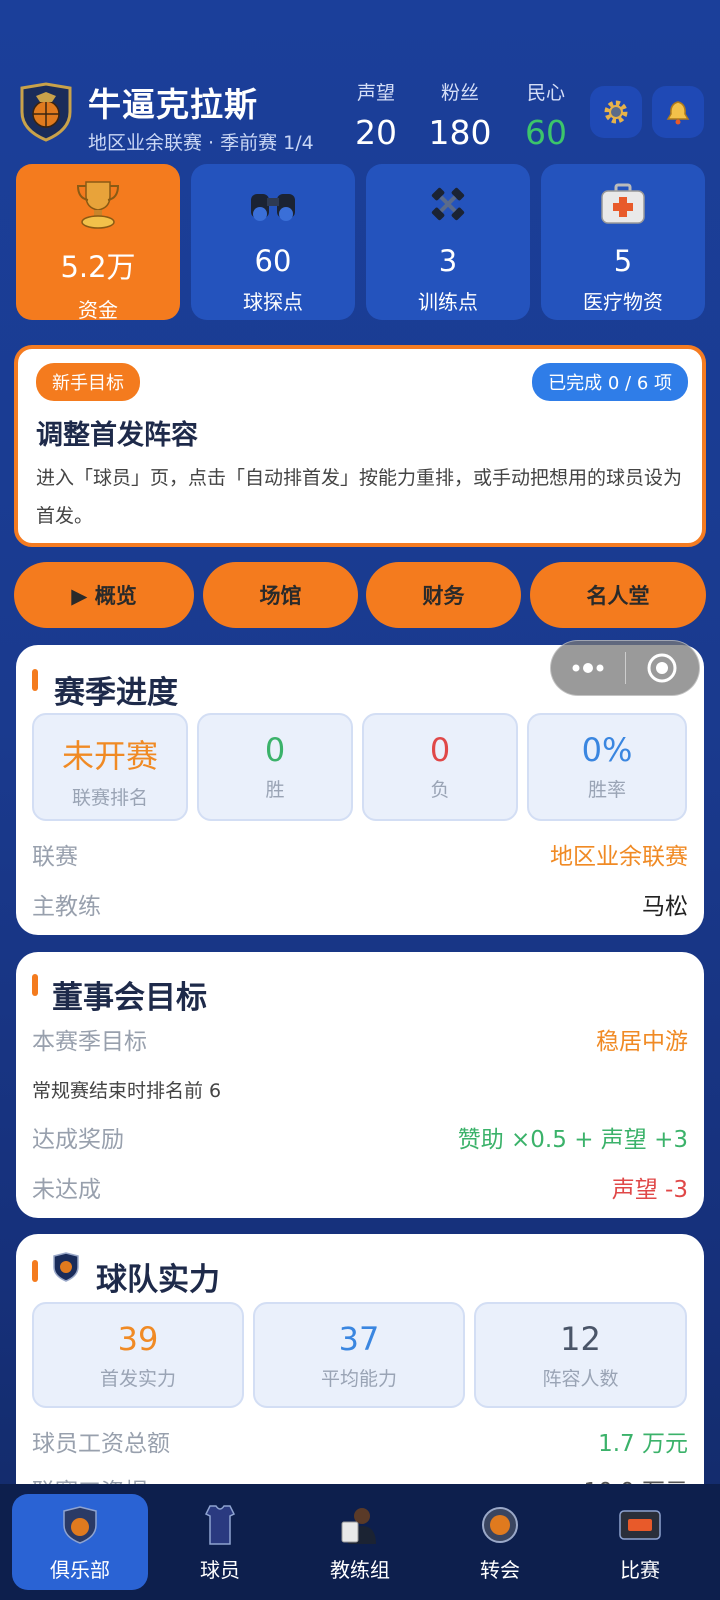 The image size is (720, 1600). What do you see at coordinates (545, 93) in the screenshot?
I see `stat-label: 民心` at bounding box center [545, 93].